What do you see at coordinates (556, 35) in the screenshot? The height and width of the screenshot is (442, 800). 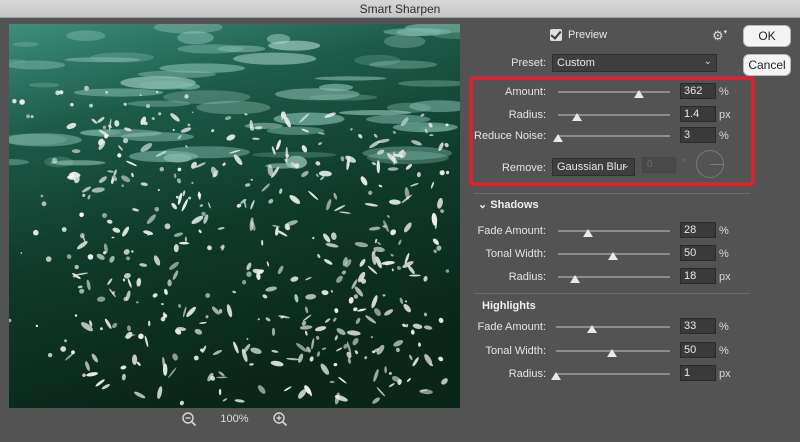 I see `preview-checkbox` at bounding box center [556, 35].